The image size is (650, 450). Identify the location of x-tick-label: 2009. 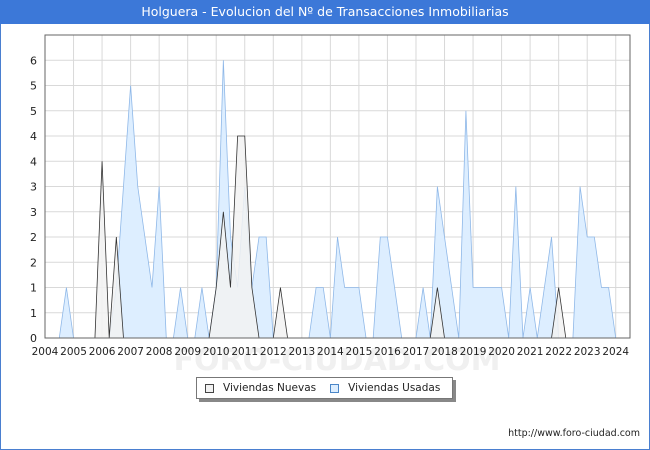
(187, 352).